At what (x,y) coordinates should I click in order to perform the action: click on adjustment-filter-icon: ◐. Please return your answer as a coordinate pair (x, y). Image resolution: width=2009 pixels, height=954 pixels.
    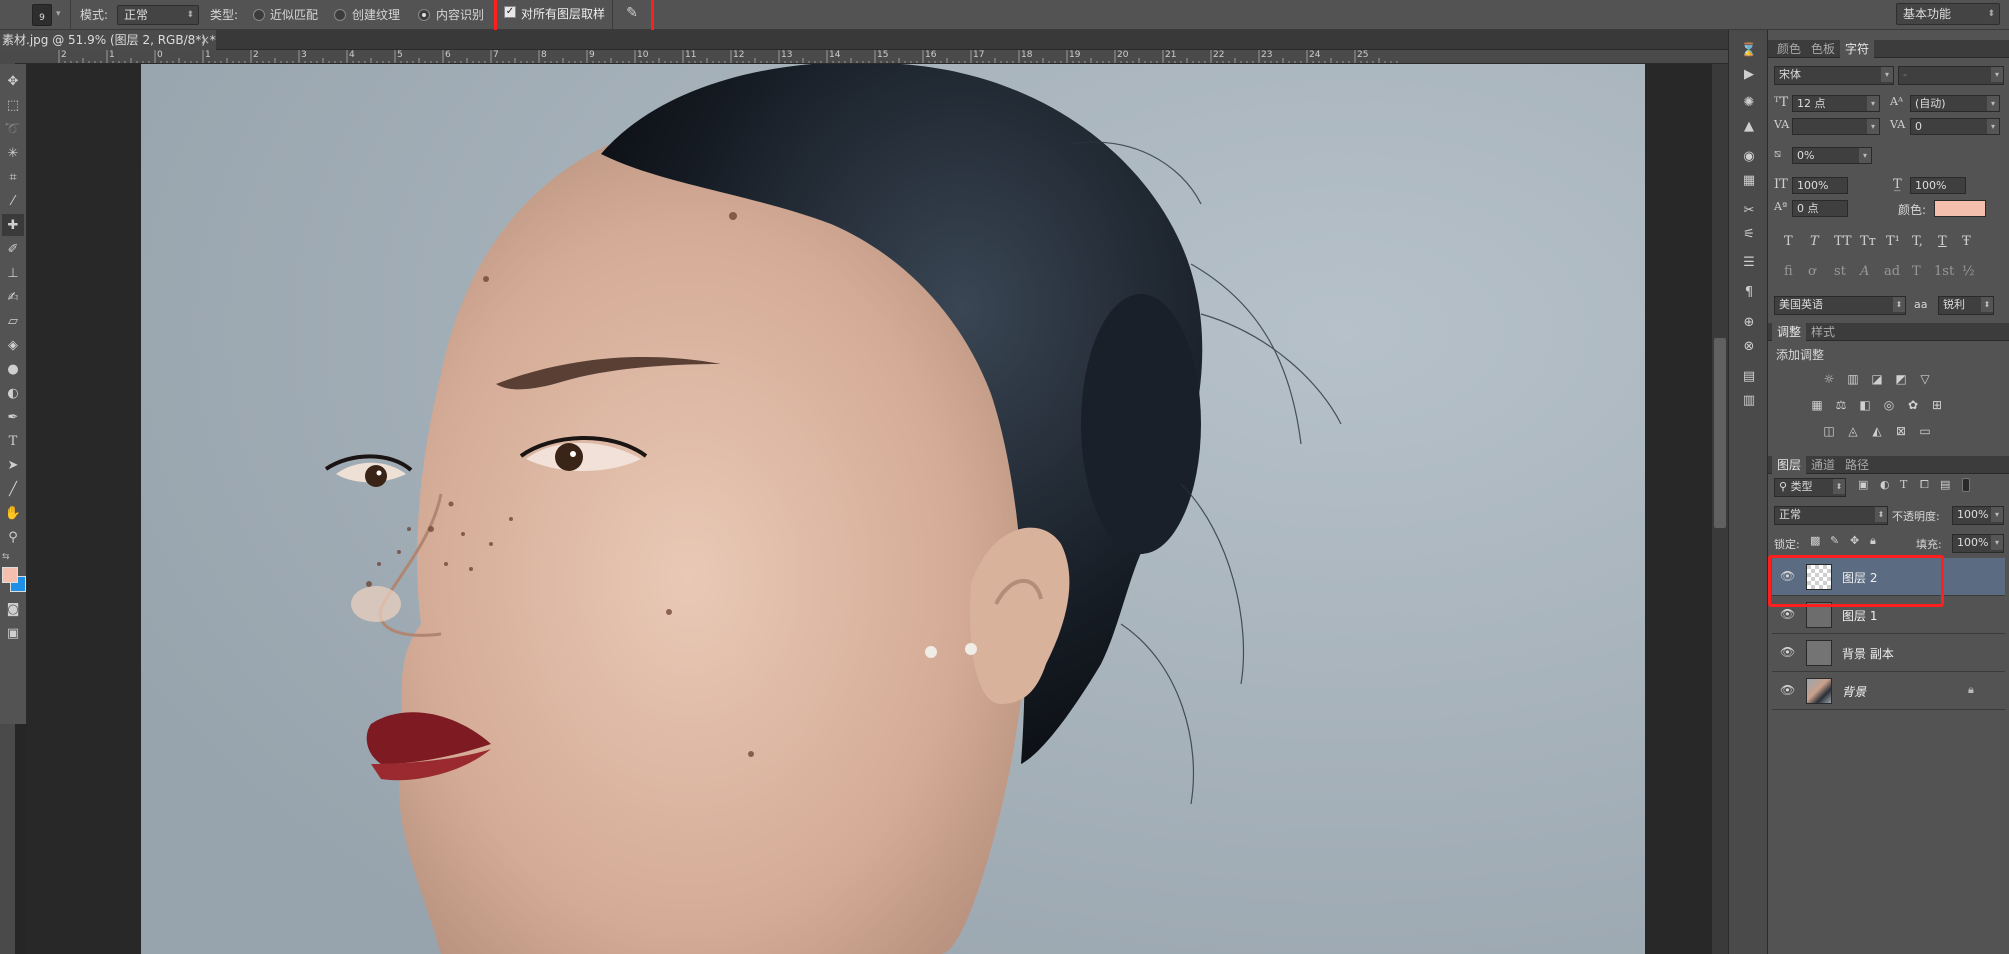
    Looking at the image, I should click on (1885, 484).